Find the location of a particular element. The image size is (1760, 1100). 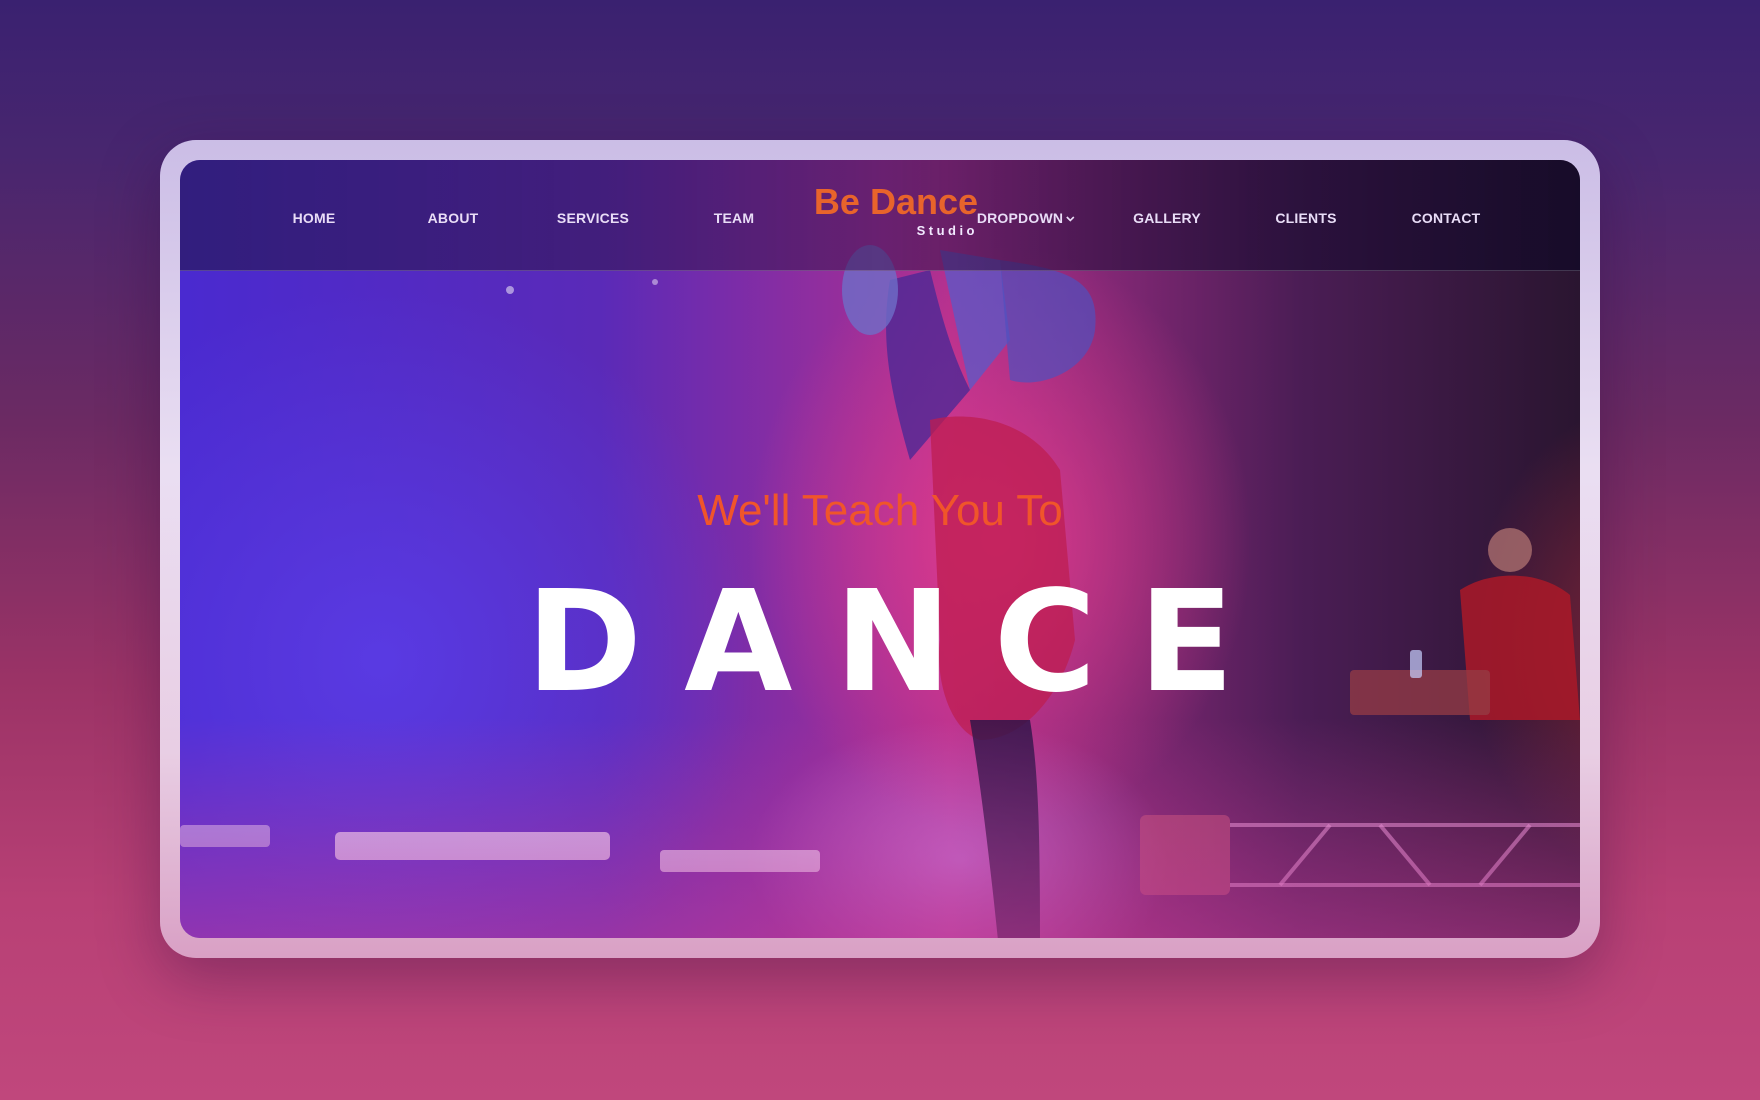

logo-subtitle: Studio is located at coordinates (947, 230).